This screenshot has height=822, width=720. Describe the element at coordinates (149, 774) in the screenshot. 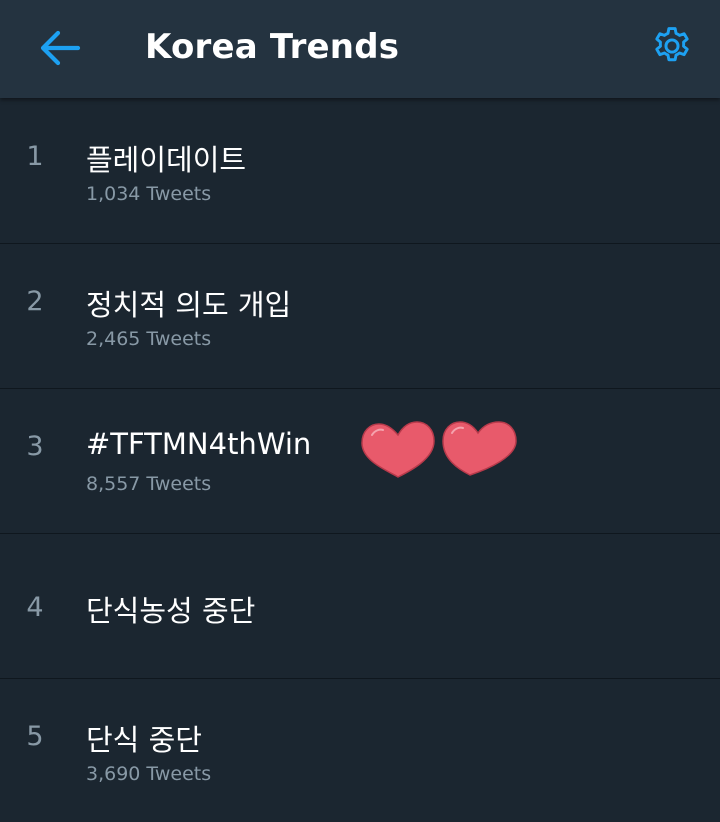

I see `trend-tweet-count: 3,690 Tweets` at that location.